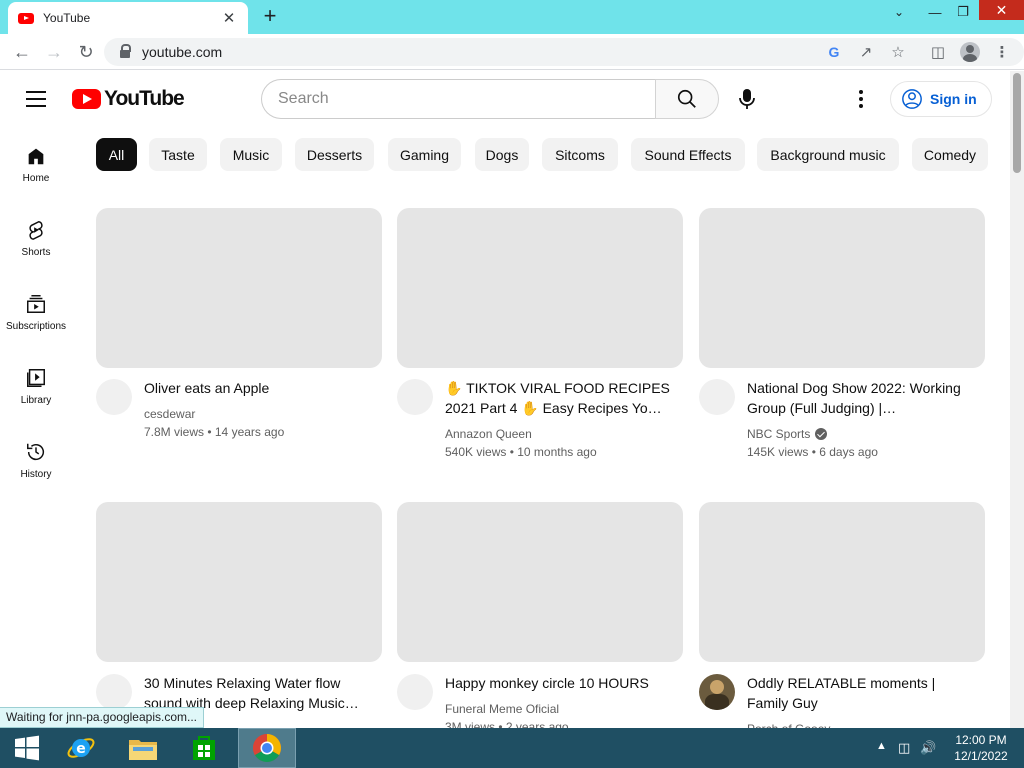 Image resolution: width=1024 pixels, height=768 pixels. I want to click on settings-menu-icon, so click(861, 99).